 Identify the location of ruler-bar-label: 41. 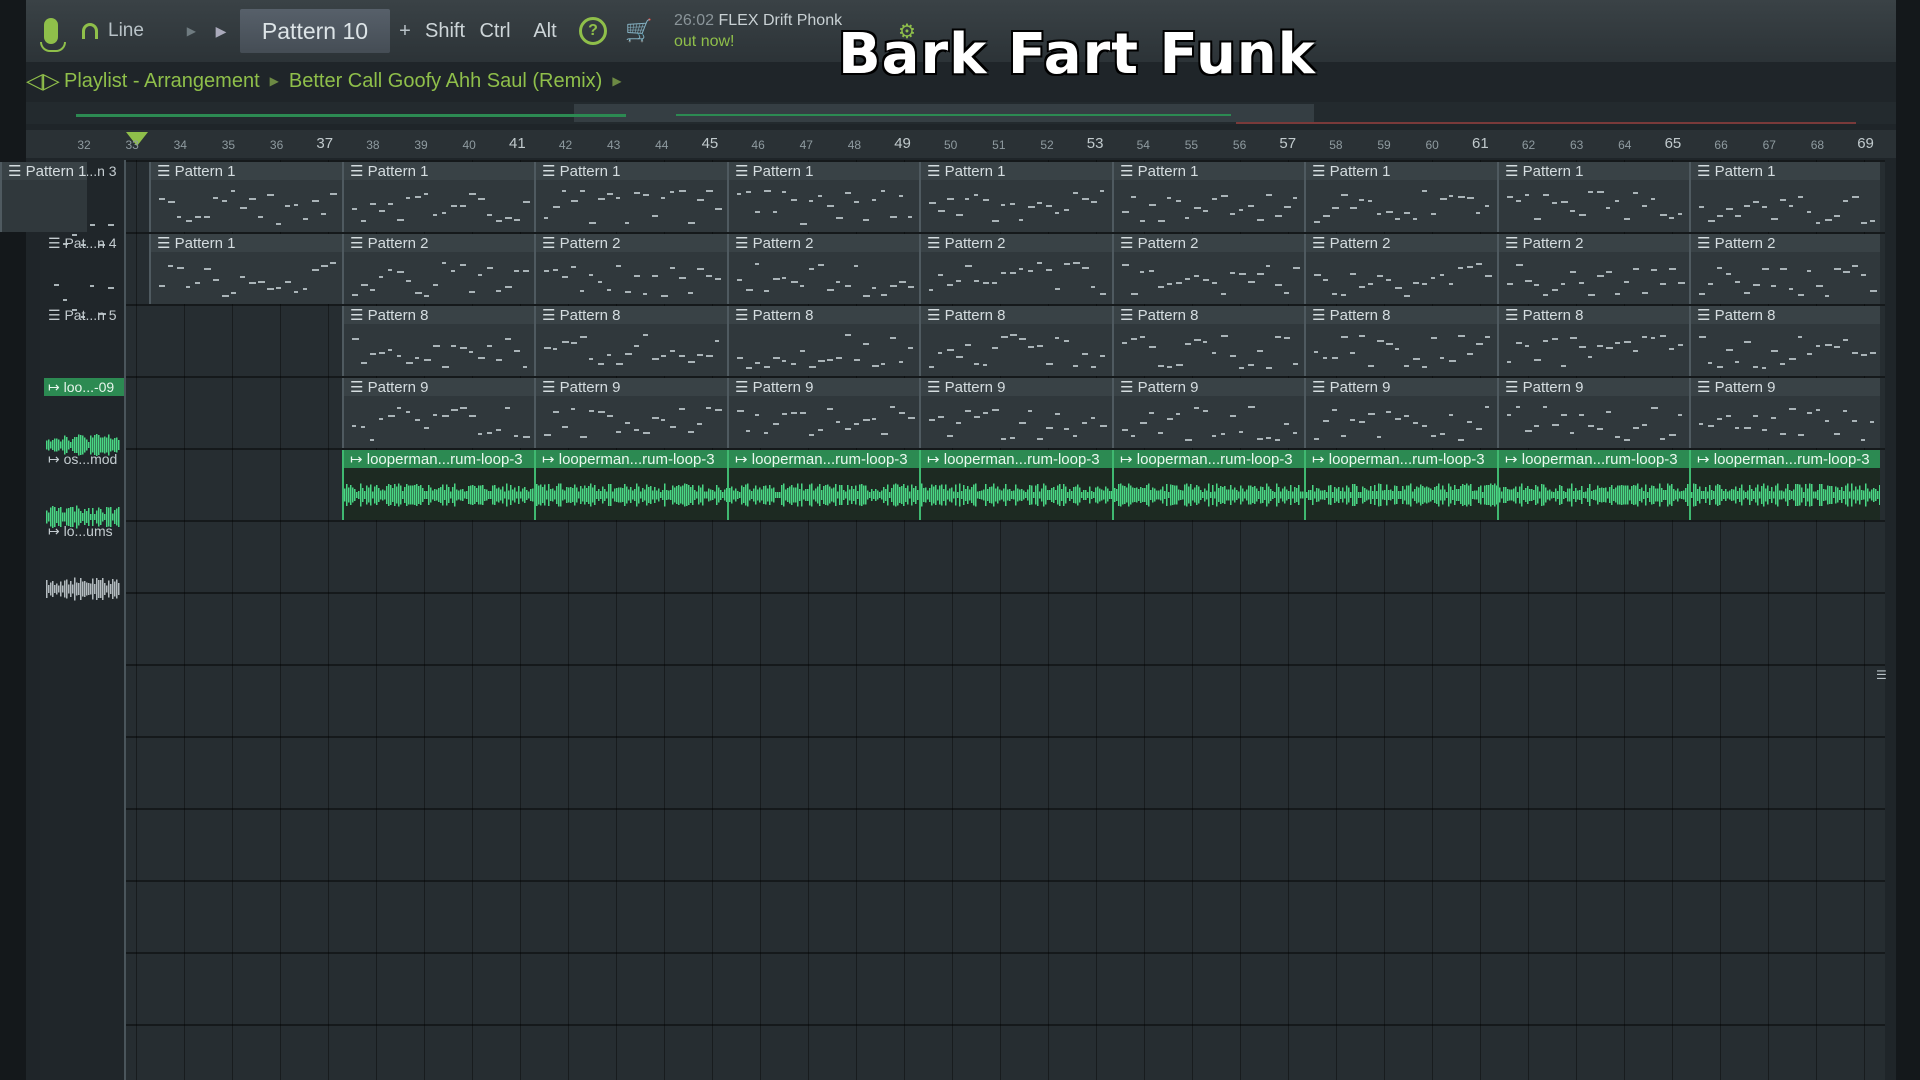
(517, 143).